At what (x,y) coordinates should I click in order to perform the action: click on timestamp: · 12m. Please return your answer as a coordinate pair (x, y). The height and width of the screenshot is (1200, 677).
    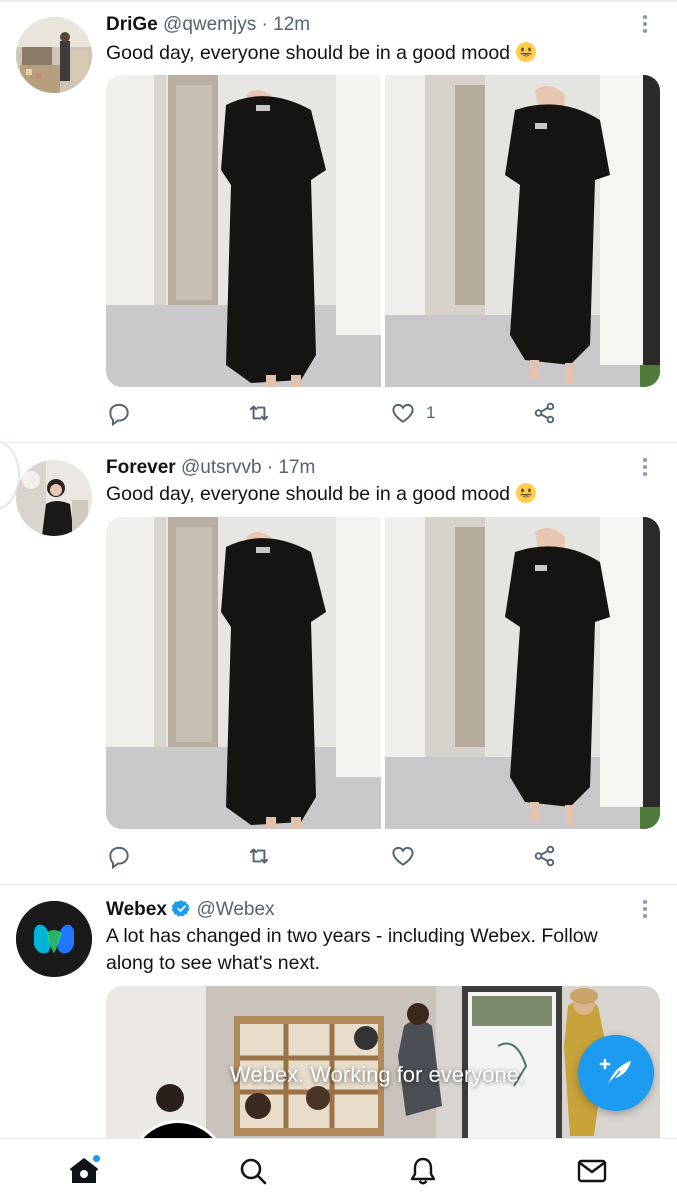
    Looking at the image, I should click on (286, 24).